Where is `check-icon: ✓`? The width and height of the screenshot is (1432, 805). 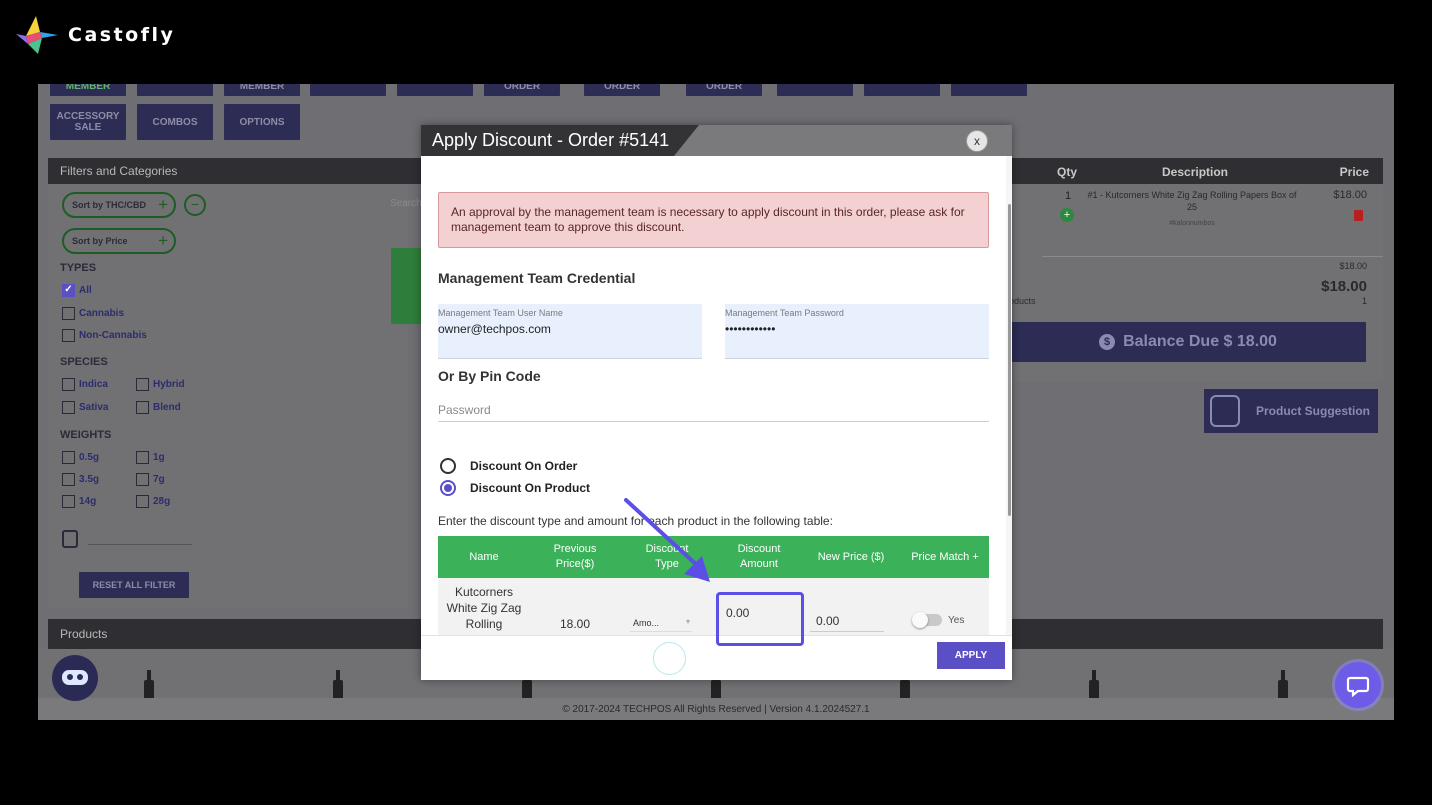
check-icon: ✓ is located at coordinates (68, 290).